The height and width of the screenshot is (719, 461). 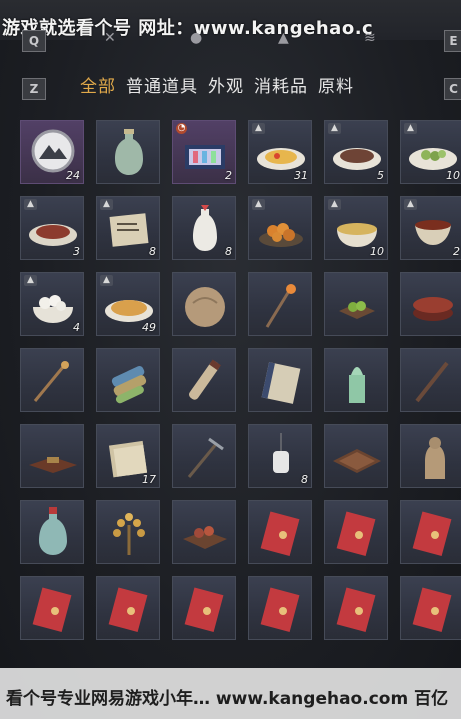 What do you see at coordinates (357, 385) in the screenshot?
I see `jade-seal-icon` at bounding box center [357, 385].